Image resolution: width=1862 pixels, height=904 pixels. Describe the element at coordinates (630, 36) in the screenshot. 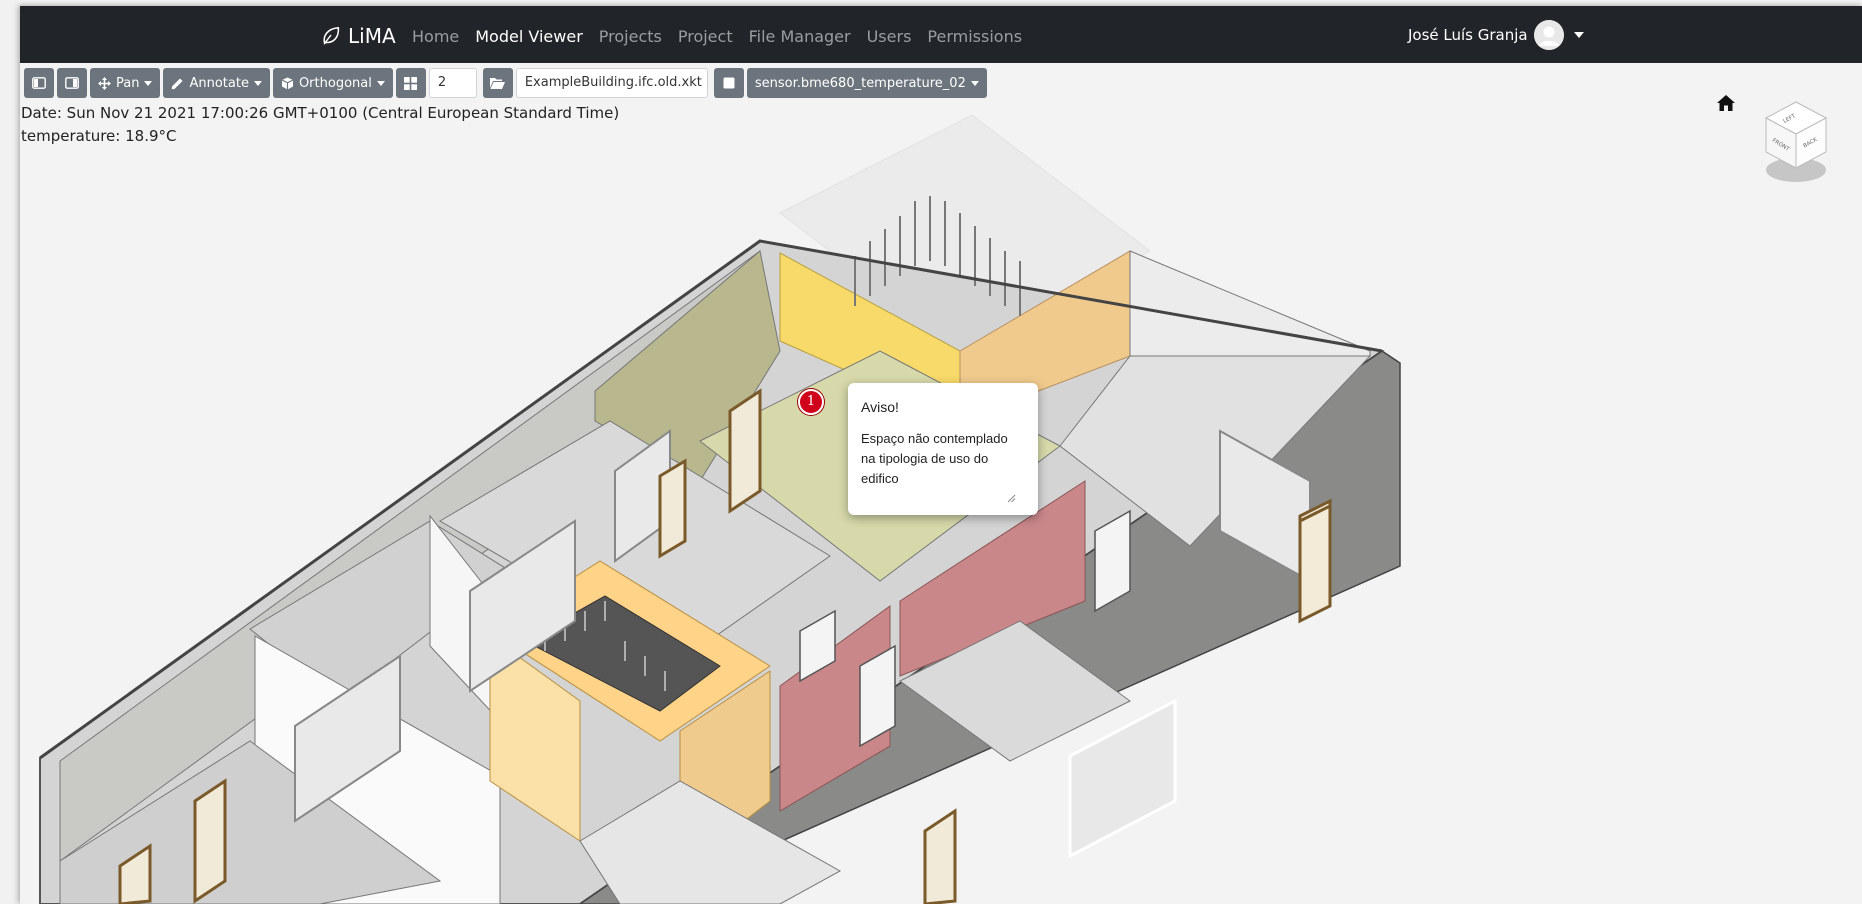

I see `nav-link-projects: Projects` at that location.